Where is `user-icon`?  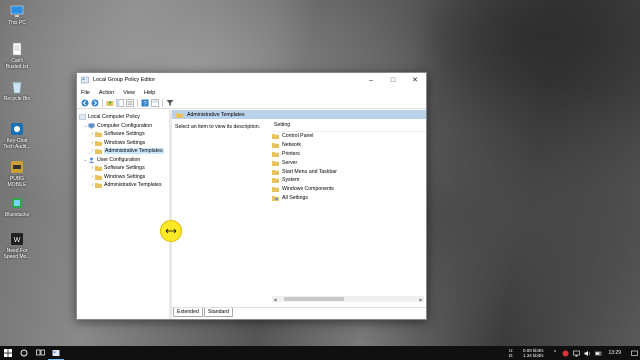 user-icon is located at coordinates (91, 160).